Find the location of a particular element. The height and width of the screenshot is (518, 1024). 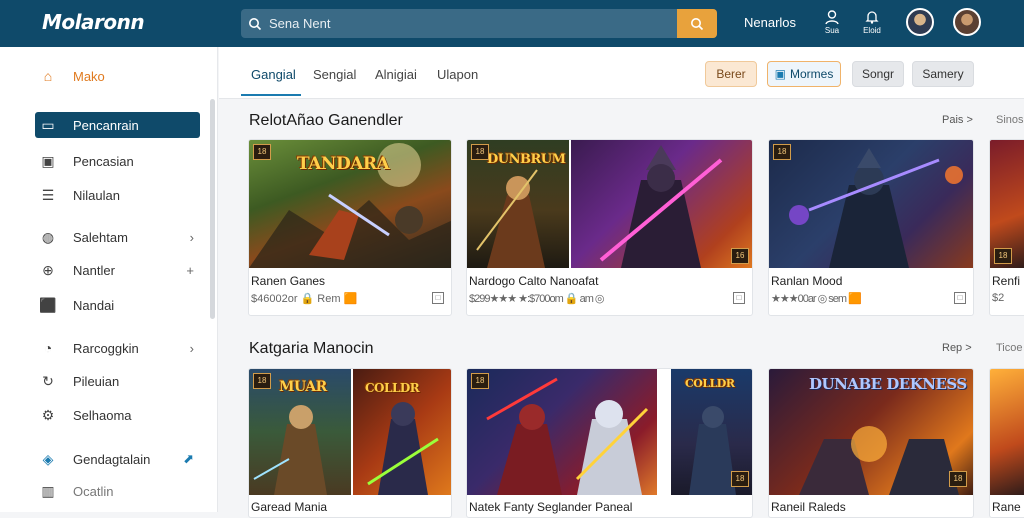

rating-badge: 16 is located at coordinates (740, 256).